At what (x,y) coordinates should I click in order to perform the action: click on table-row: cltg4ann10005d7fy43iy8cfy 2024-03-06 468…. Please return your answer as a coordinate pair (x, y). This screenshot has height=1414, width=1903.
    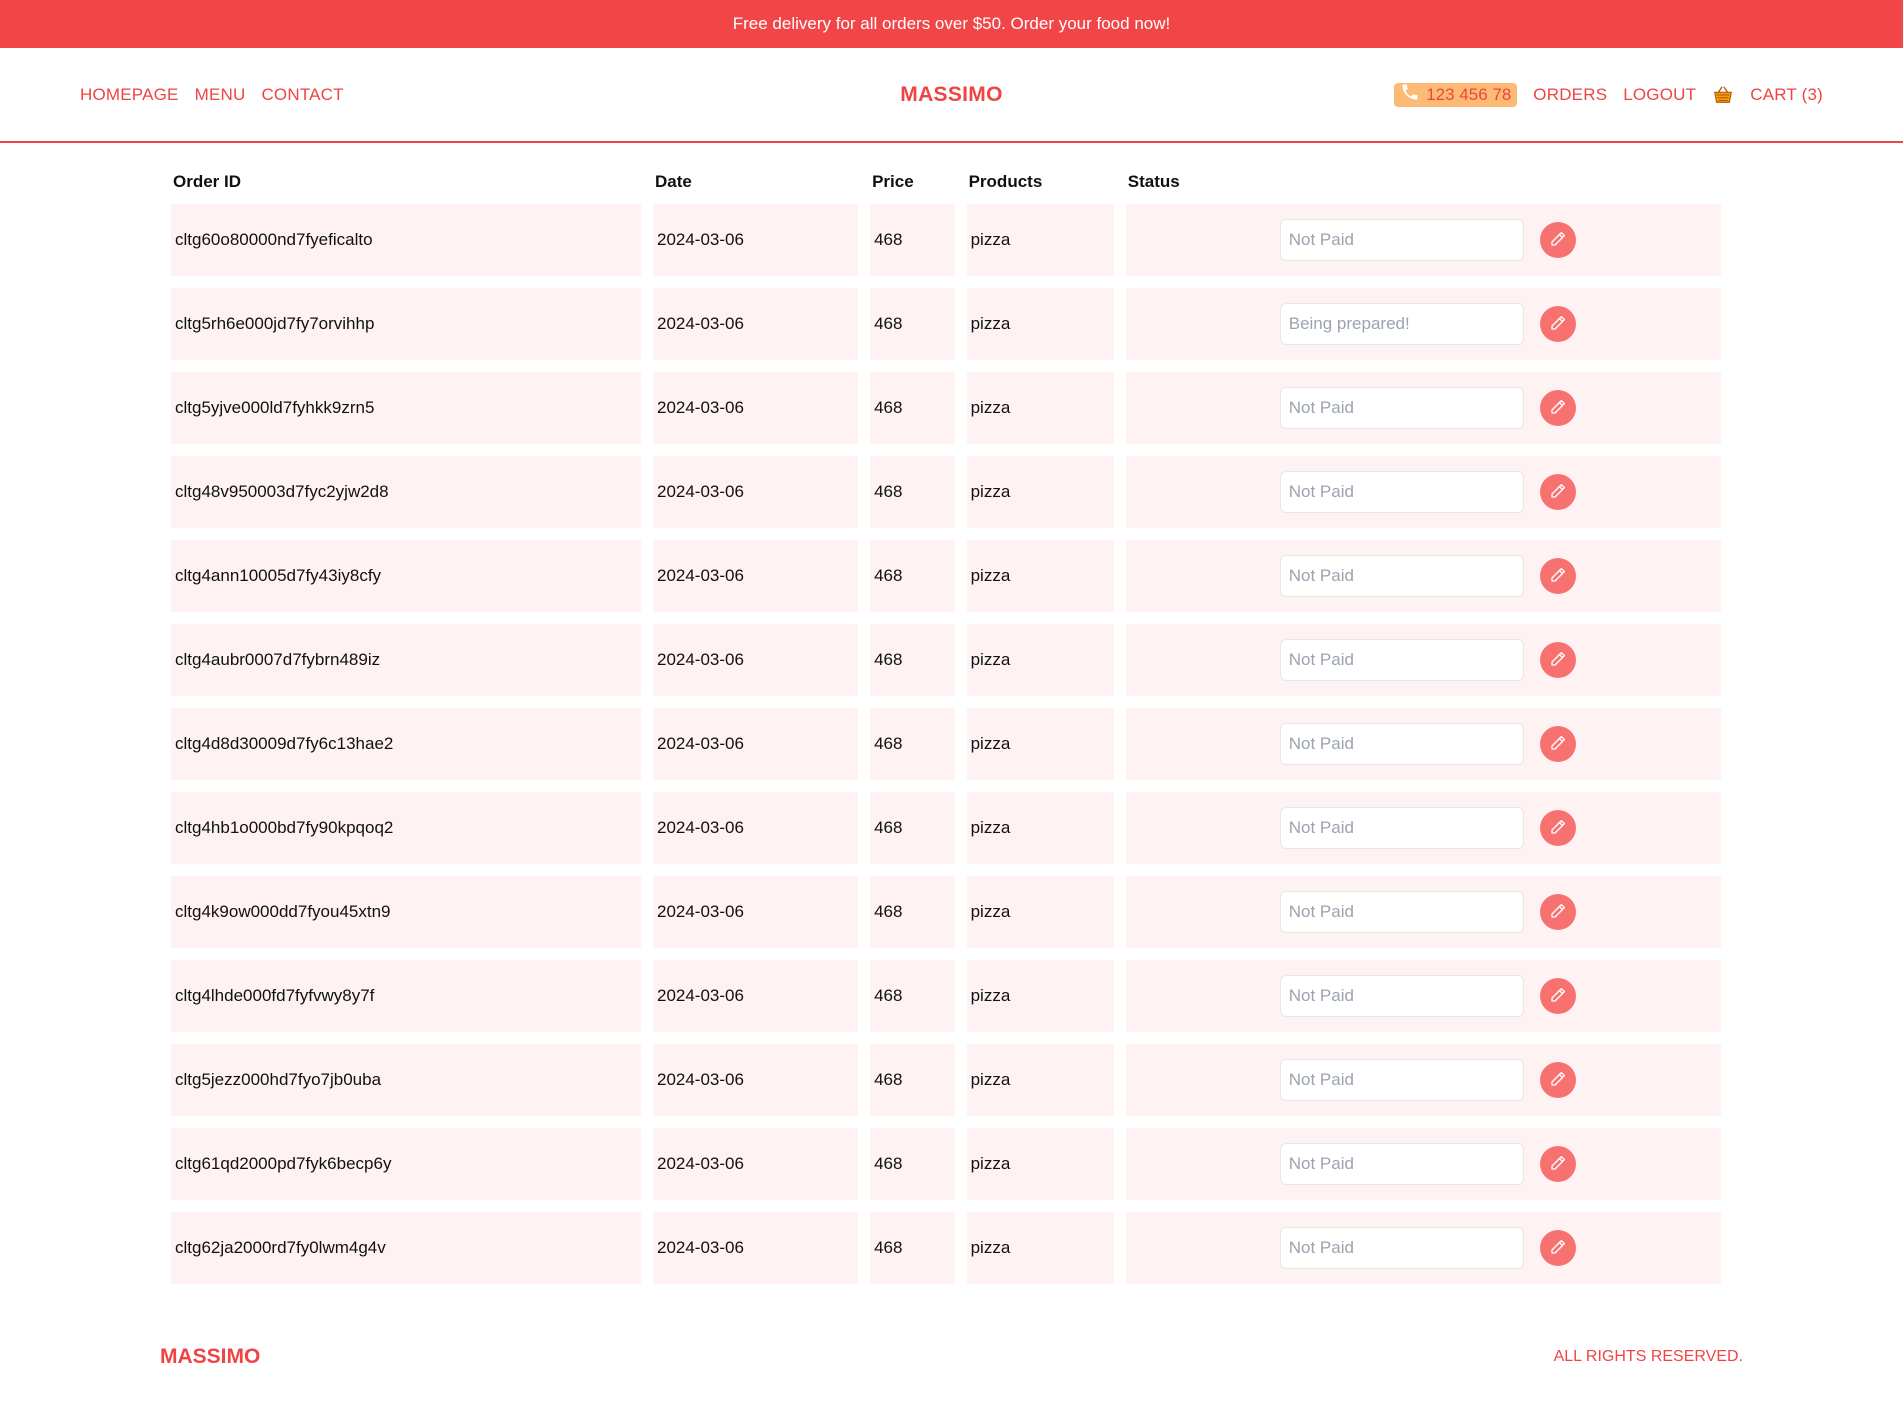
    Looking at the image, I should click on (946, 576).